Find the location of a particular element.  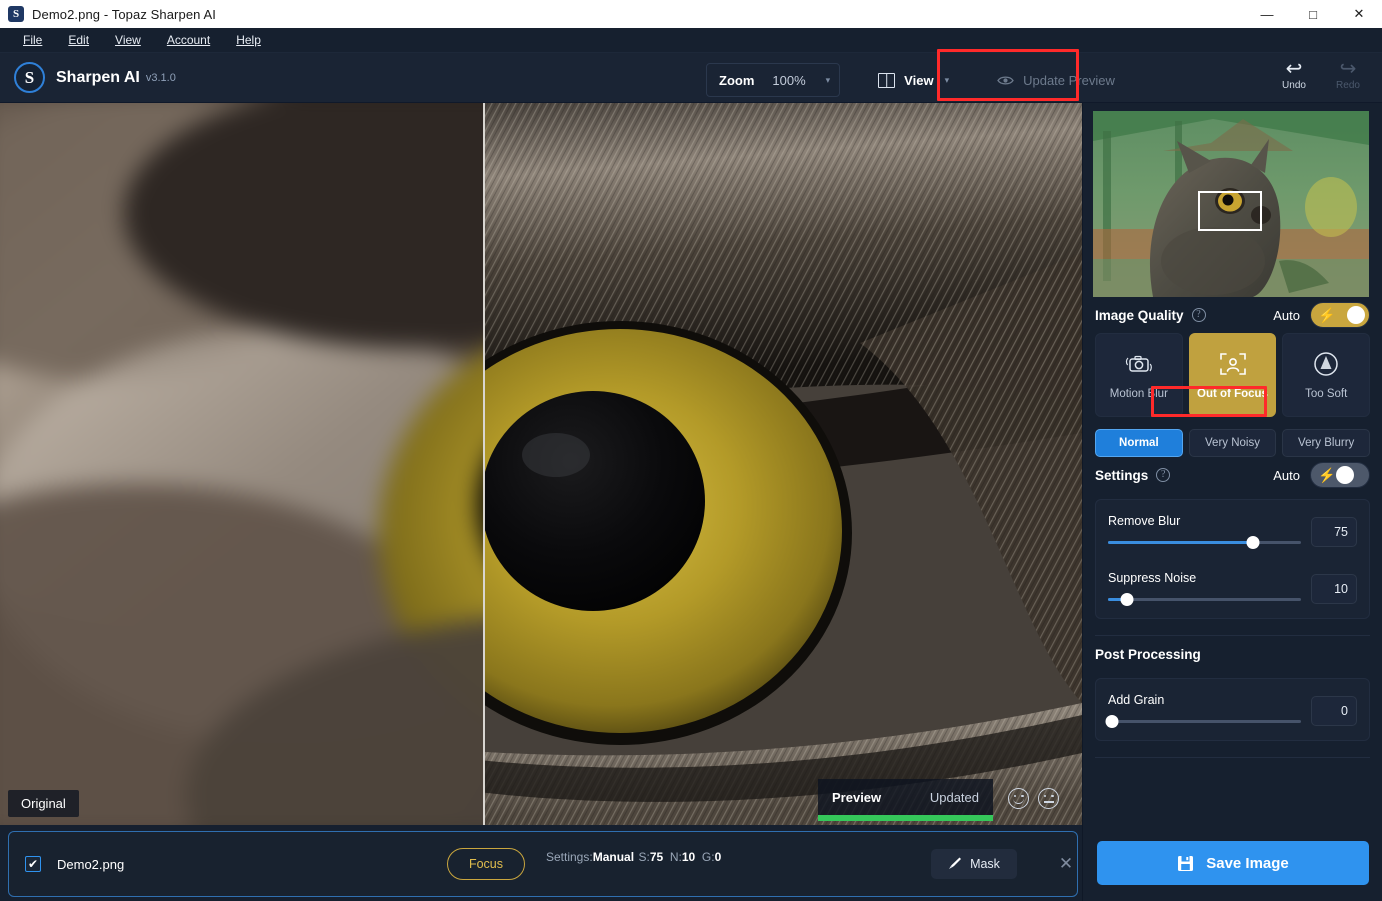

focus-badge: Focus is located at coordinates (486, 864).